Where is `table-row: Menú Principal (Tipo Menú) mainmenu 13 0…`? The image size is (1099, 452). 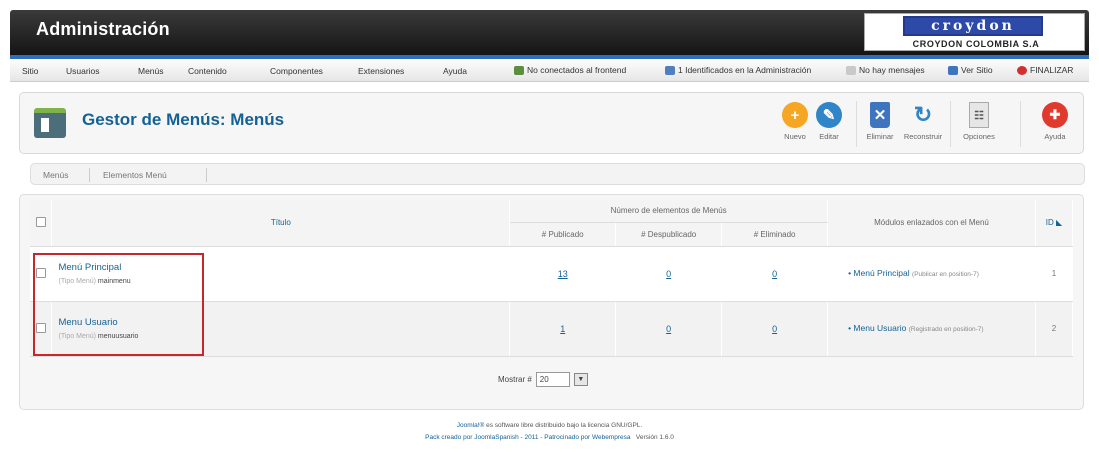 table-row: Menú Principal (Tipo Menú) mainmenu 13 0… is located at coordinates (552, 274).